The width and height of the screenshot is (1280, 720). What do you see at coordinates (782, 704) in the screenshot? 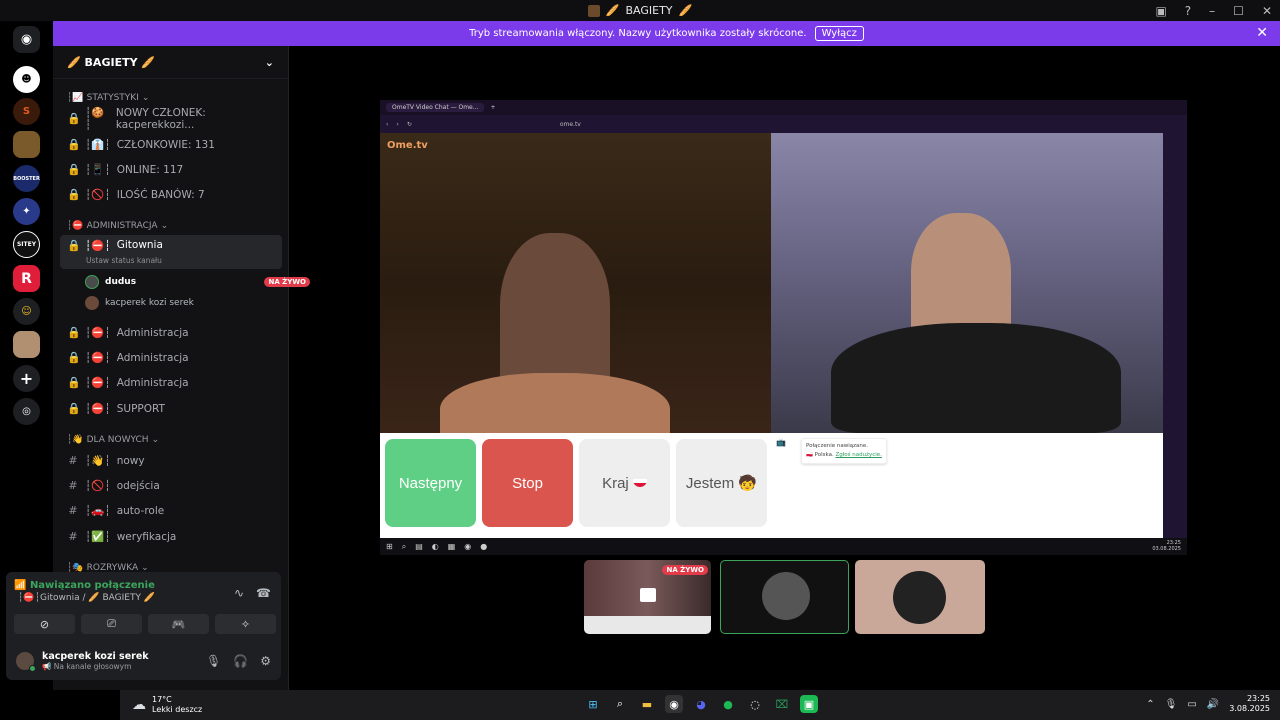
I see `app-icon: ⌧` at bounding box center [782, 704].